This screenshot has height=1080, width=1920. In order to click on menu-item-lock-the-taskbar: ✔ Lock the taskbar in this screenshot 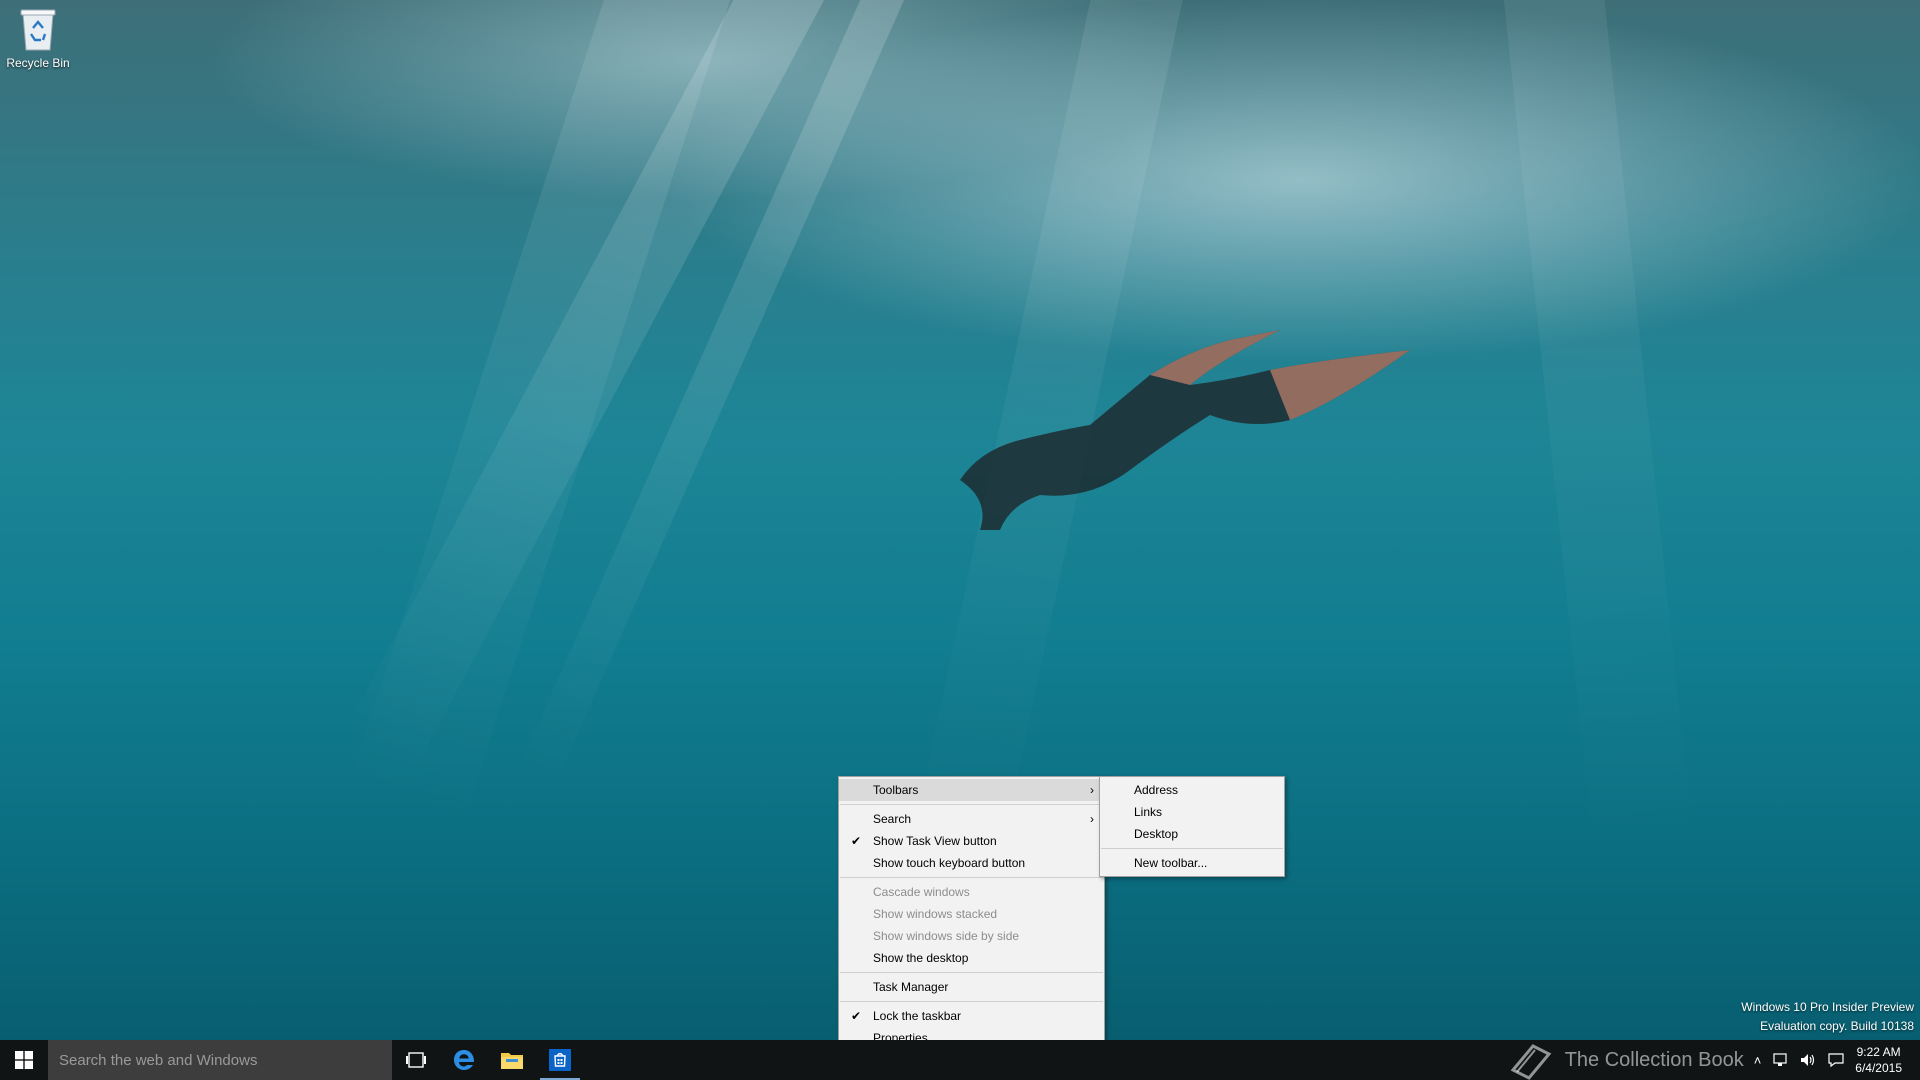, I will do `click(971, 1016)`.